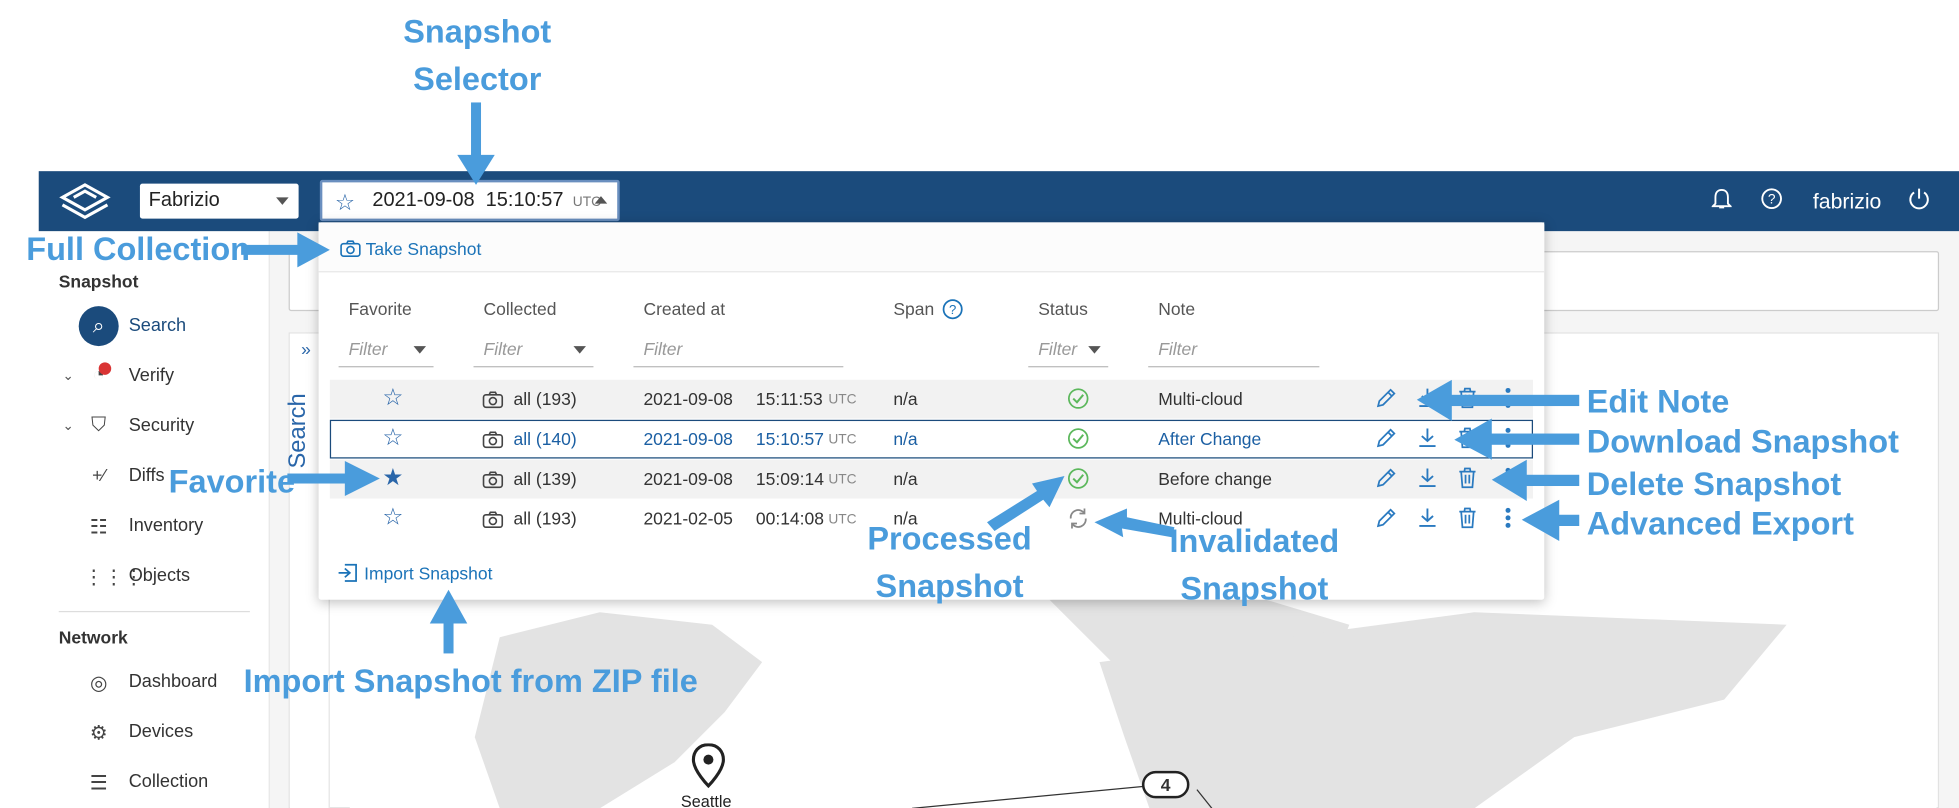  I want to click on filter-status: Filter, so click(1068, 351).